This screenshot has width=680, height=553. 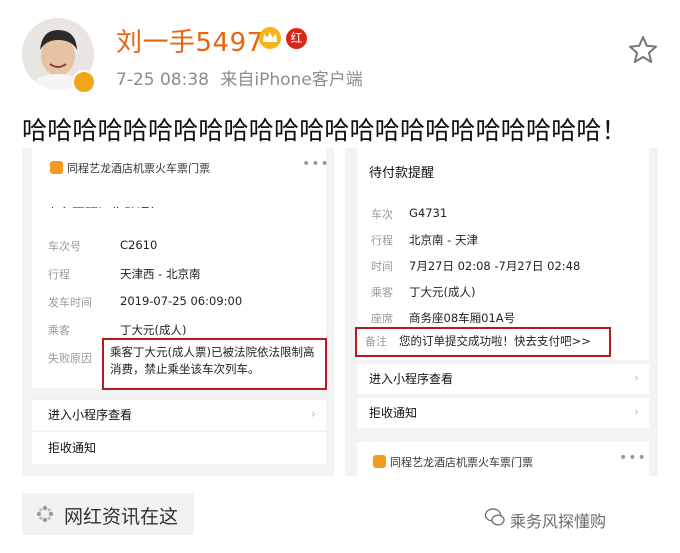 What do you see at coordinates (428, 213) in the screenshot?
I see `field-value: G4731` at bounding box center [428, 213].